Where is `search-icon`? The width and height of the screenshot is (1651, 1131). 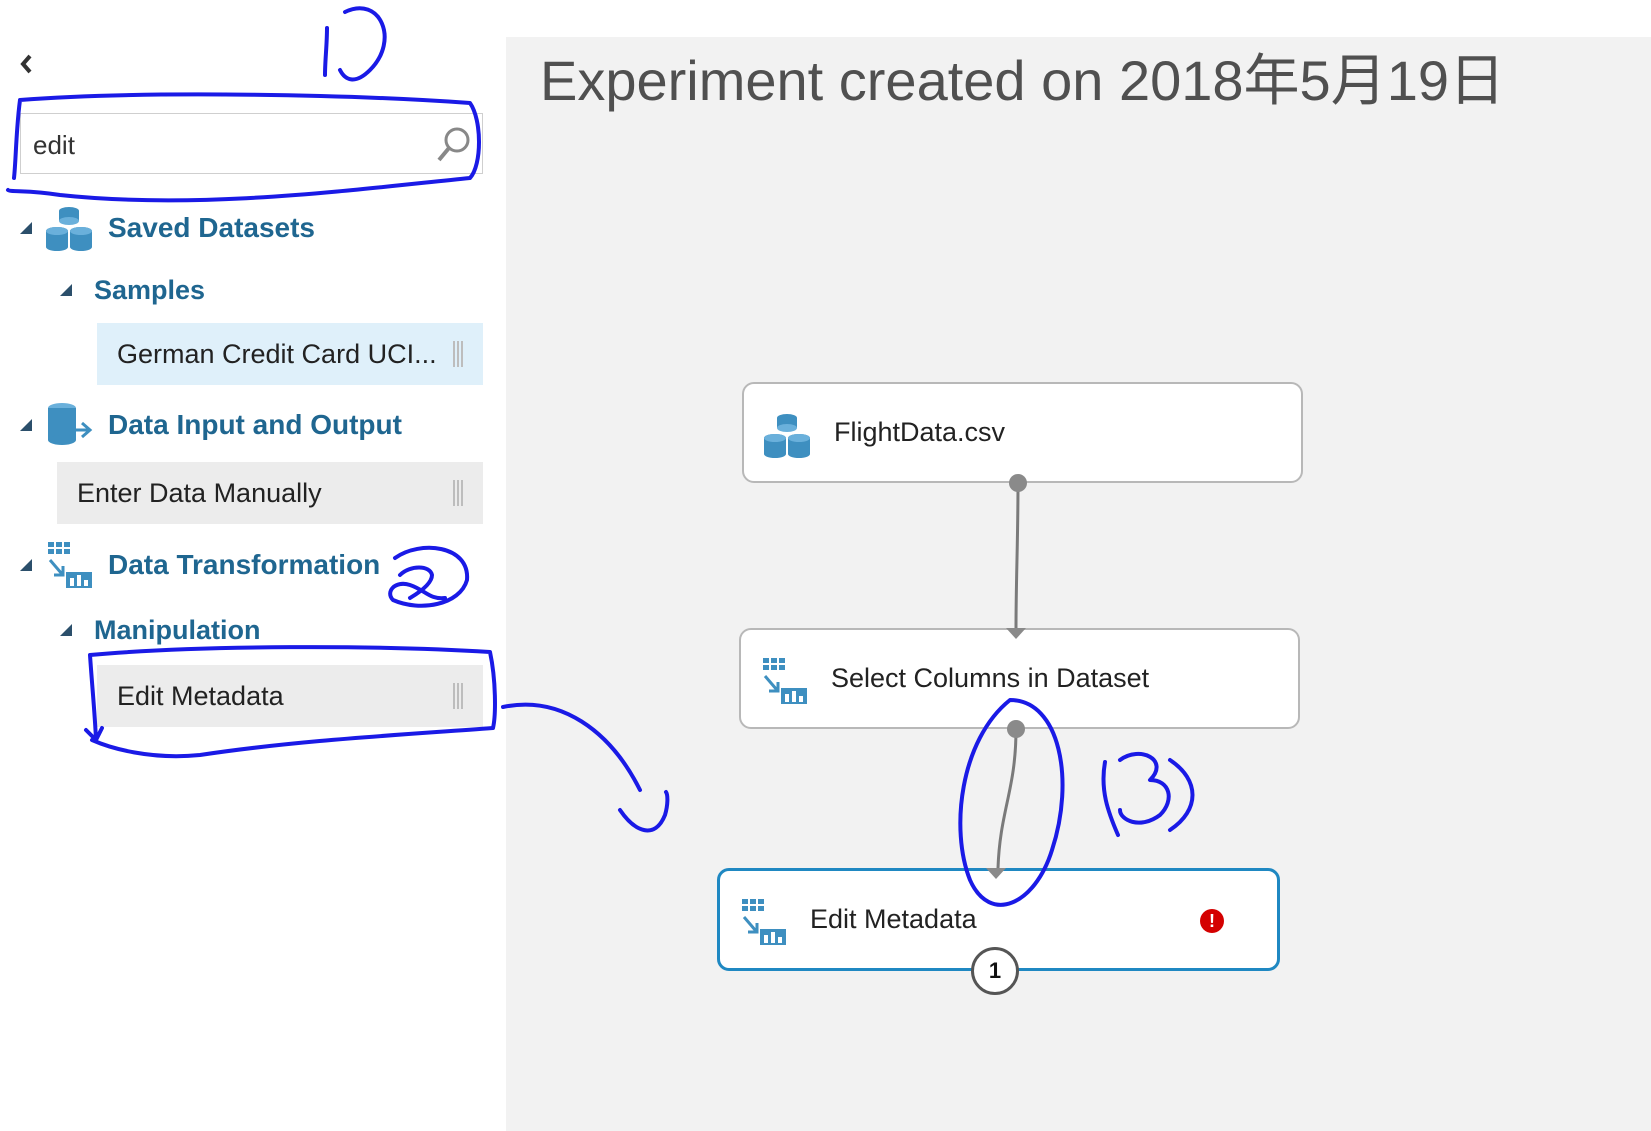
search-icon is located at coordinates (454, 144).